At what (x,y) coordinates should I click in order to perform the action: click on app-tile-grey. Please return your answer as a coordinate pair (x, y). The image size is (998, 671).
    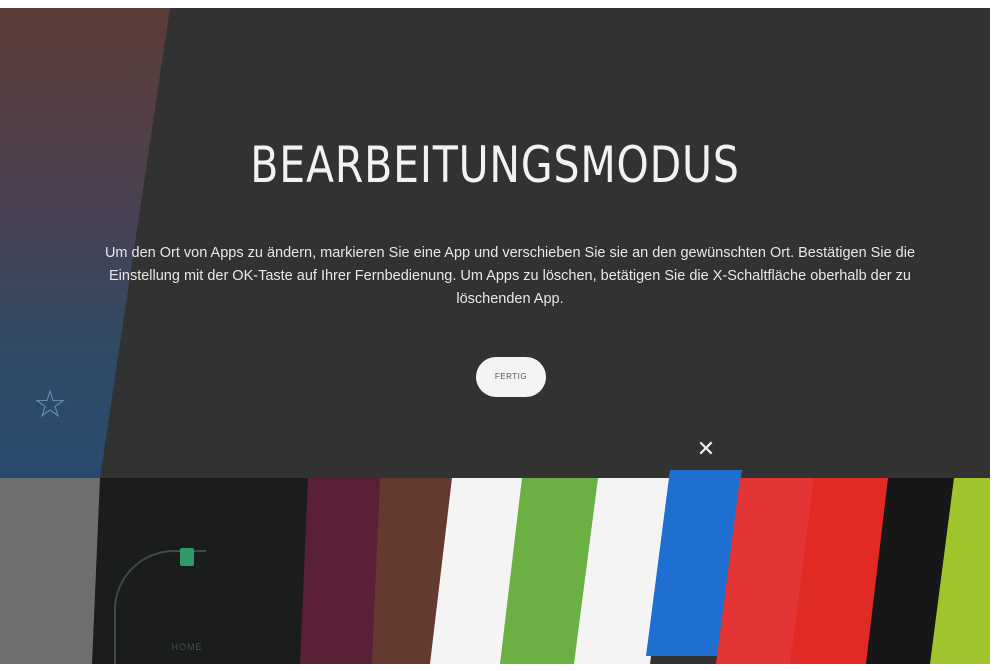
    Looking at the image, I should click on (50, 571).